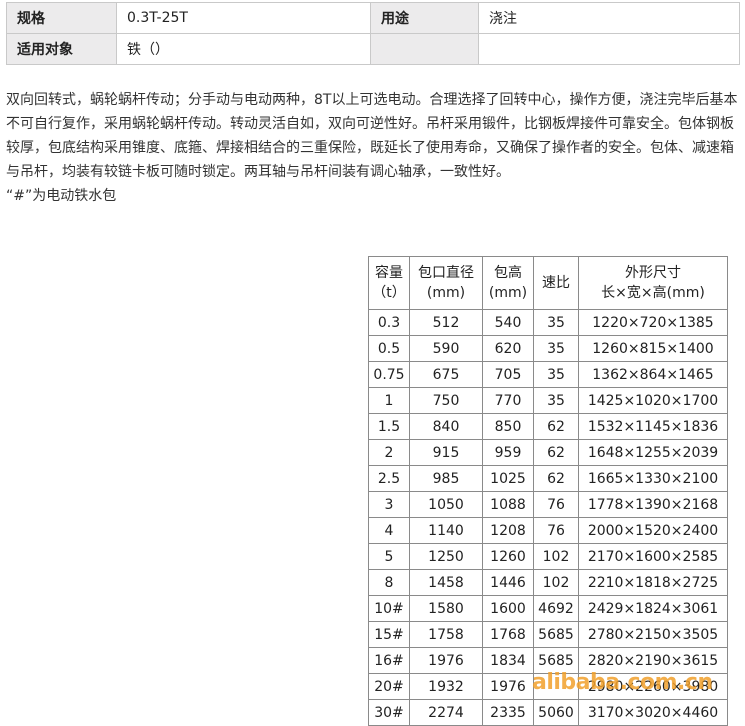 Image resolution: width=745 pixels, height=726 pixels. Describe the element at coordinates (508, 322) in the screenshot. I see `height-cell: 540` at that location.